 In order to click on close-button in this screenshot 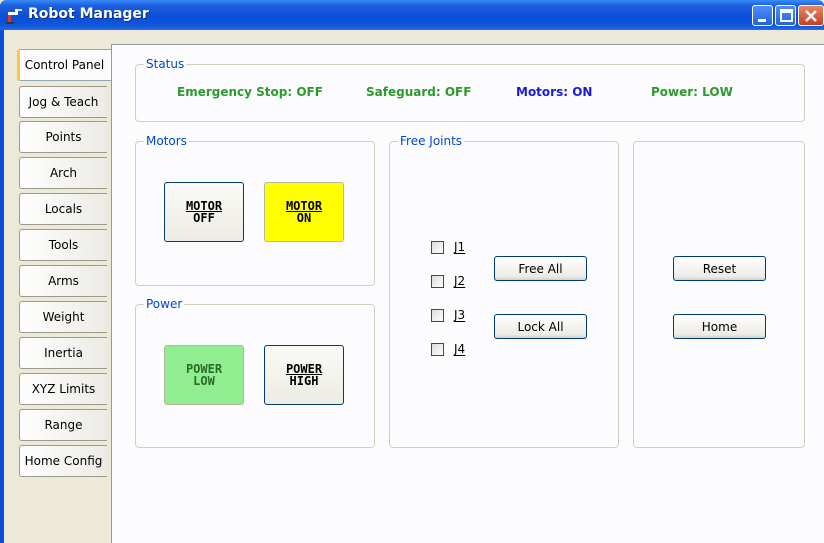, I will do `click(811, 15)`.